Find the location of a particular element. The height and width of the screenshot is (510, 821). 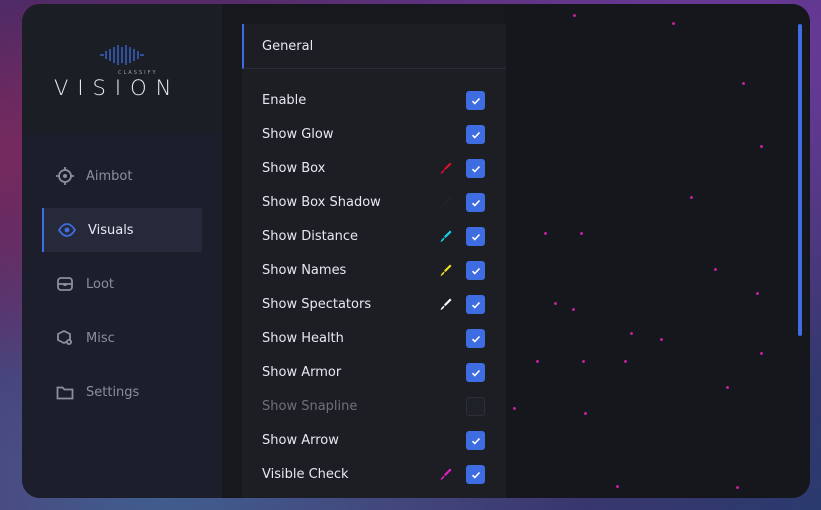

option-label: Show Health is located at coordinates (303, 338).